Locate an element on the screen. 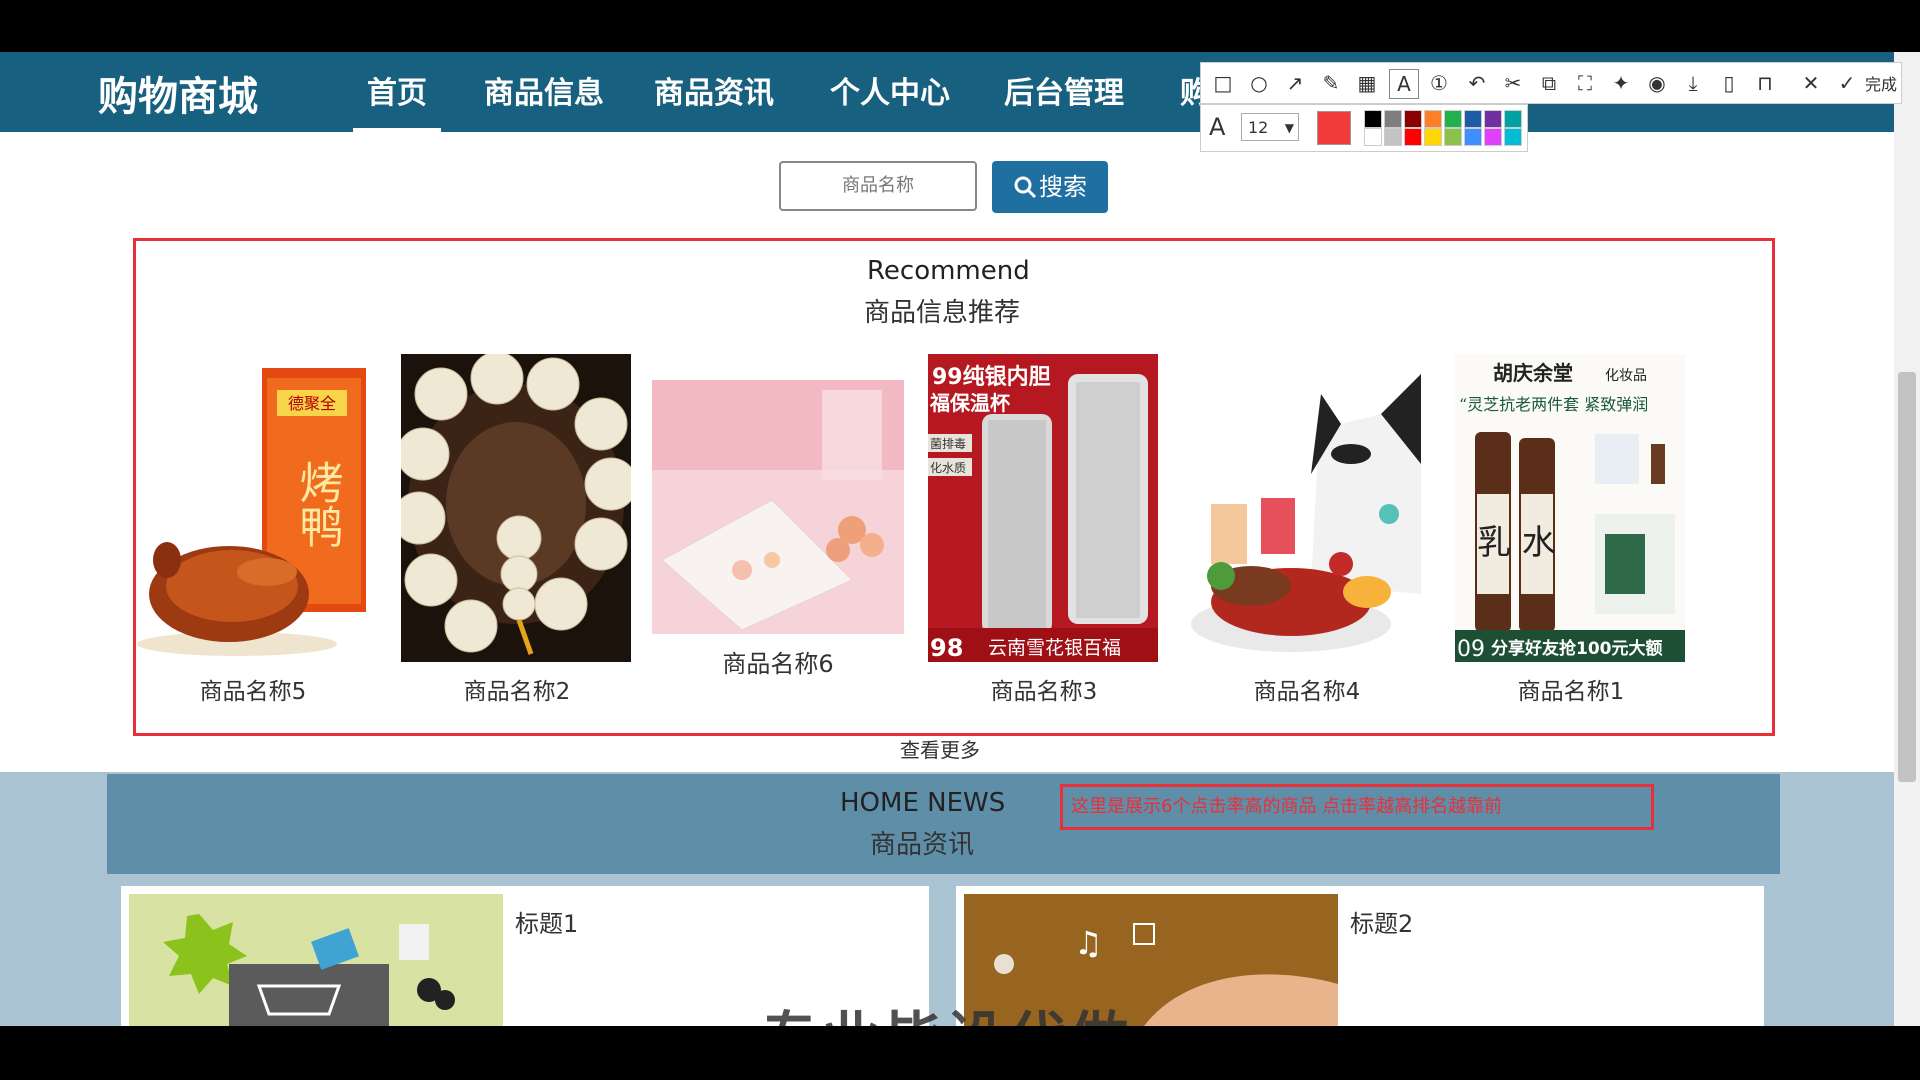 The image size is (1920, 1080). pencil-icon: ✎ is located at coordinates (1331, 83).